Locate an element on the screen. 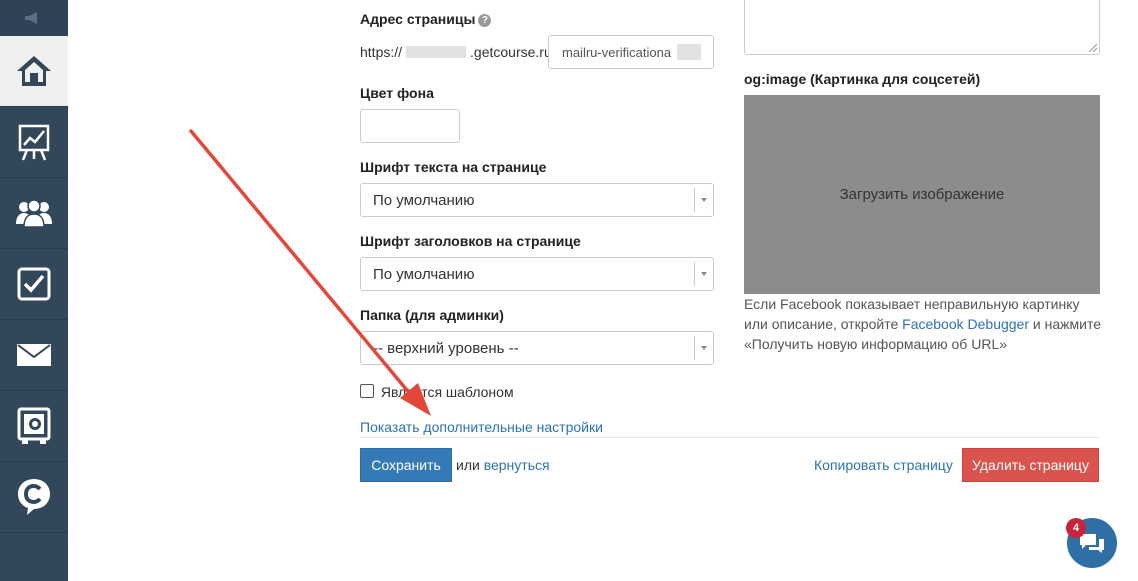  or-text: или is located at coordinates (468, 465).